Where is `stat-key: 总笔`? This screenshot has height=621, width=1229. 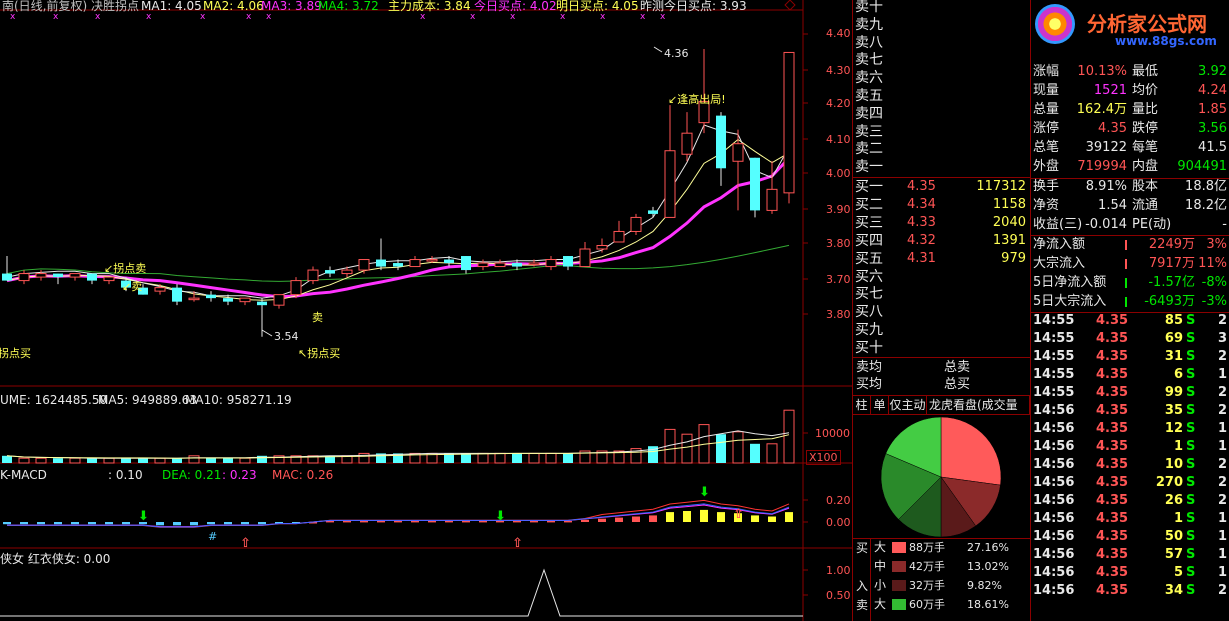 stat-key: 总笔 is located at coordinates (1046, 147).